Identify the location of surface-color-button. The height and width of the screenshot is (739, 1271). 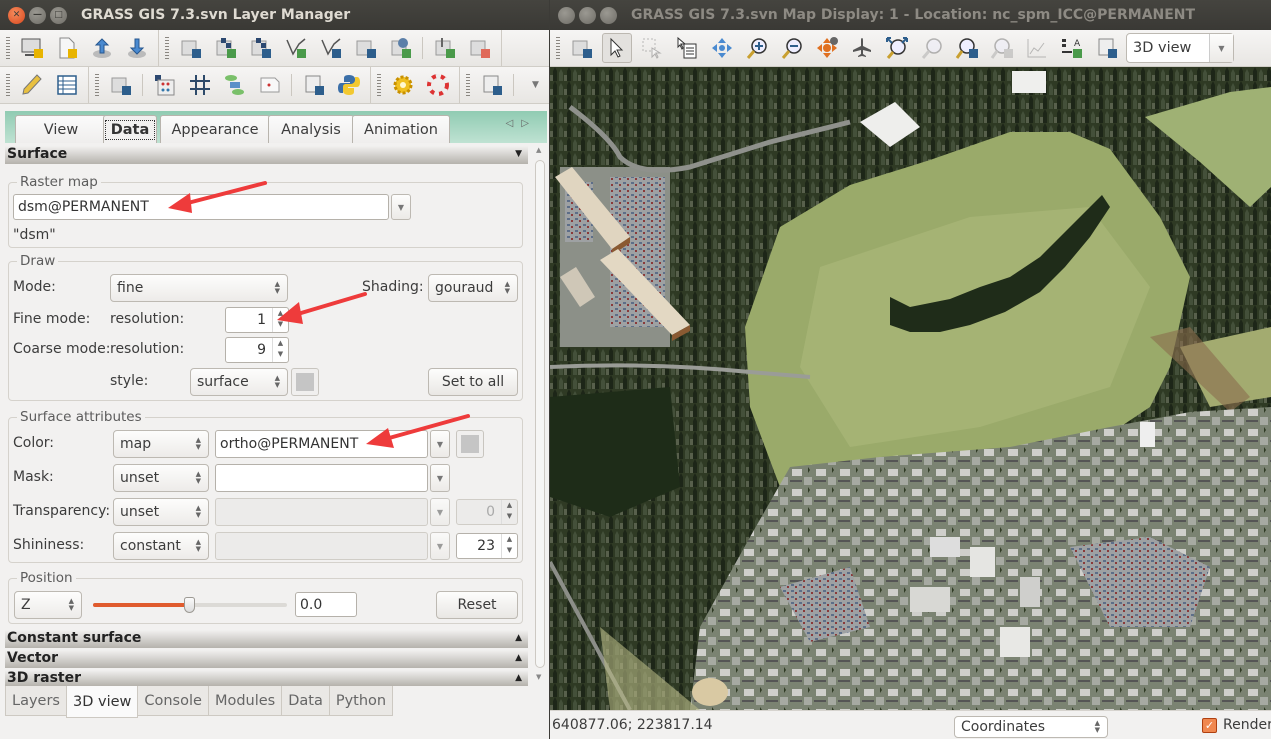
(470, 444).